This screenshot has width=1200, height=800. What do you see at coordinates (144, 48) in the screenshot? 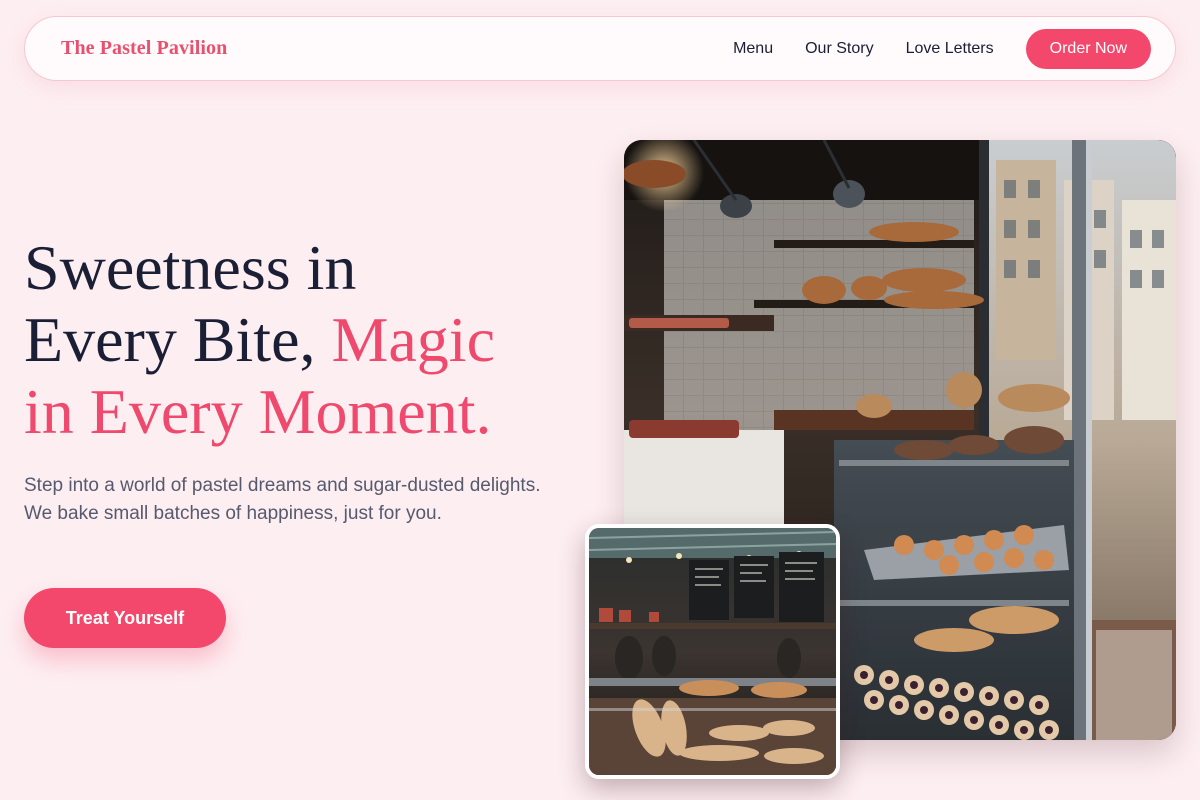
I see `brand-logo: The Pastel Pavilion` at bounding box center [144, 48].